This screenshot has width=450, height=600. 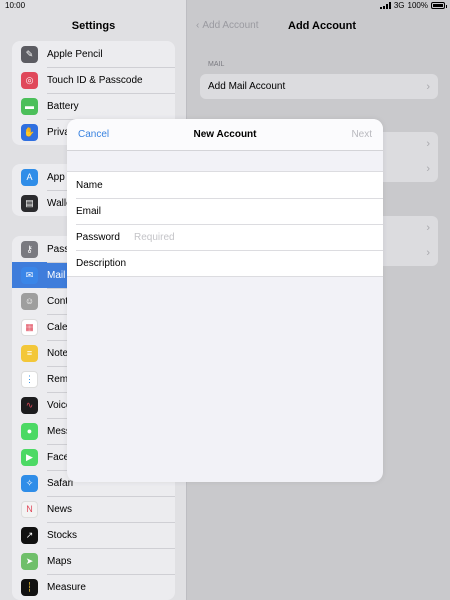 I want to click on appstore-icon: A, so click(x=29, y=177).